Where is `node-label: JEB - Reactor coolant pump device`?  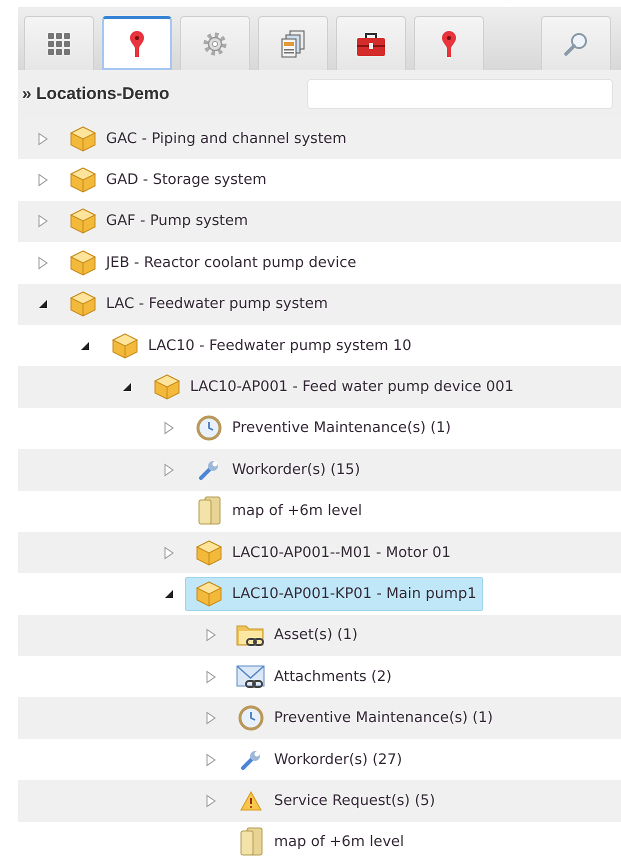 node-label: JEB - Reactor coolant pump device is located at coordinates (231, 262).